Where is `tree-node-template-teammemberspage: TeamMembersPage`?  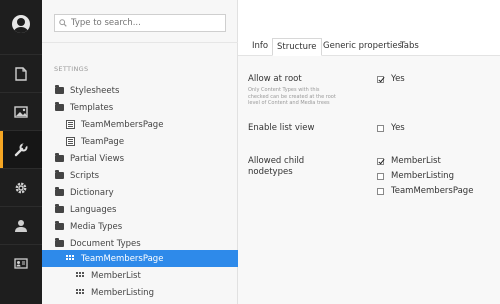 tree-node-template-teammemberspage: TeamMembersPage is located at coordinates (140, 124).